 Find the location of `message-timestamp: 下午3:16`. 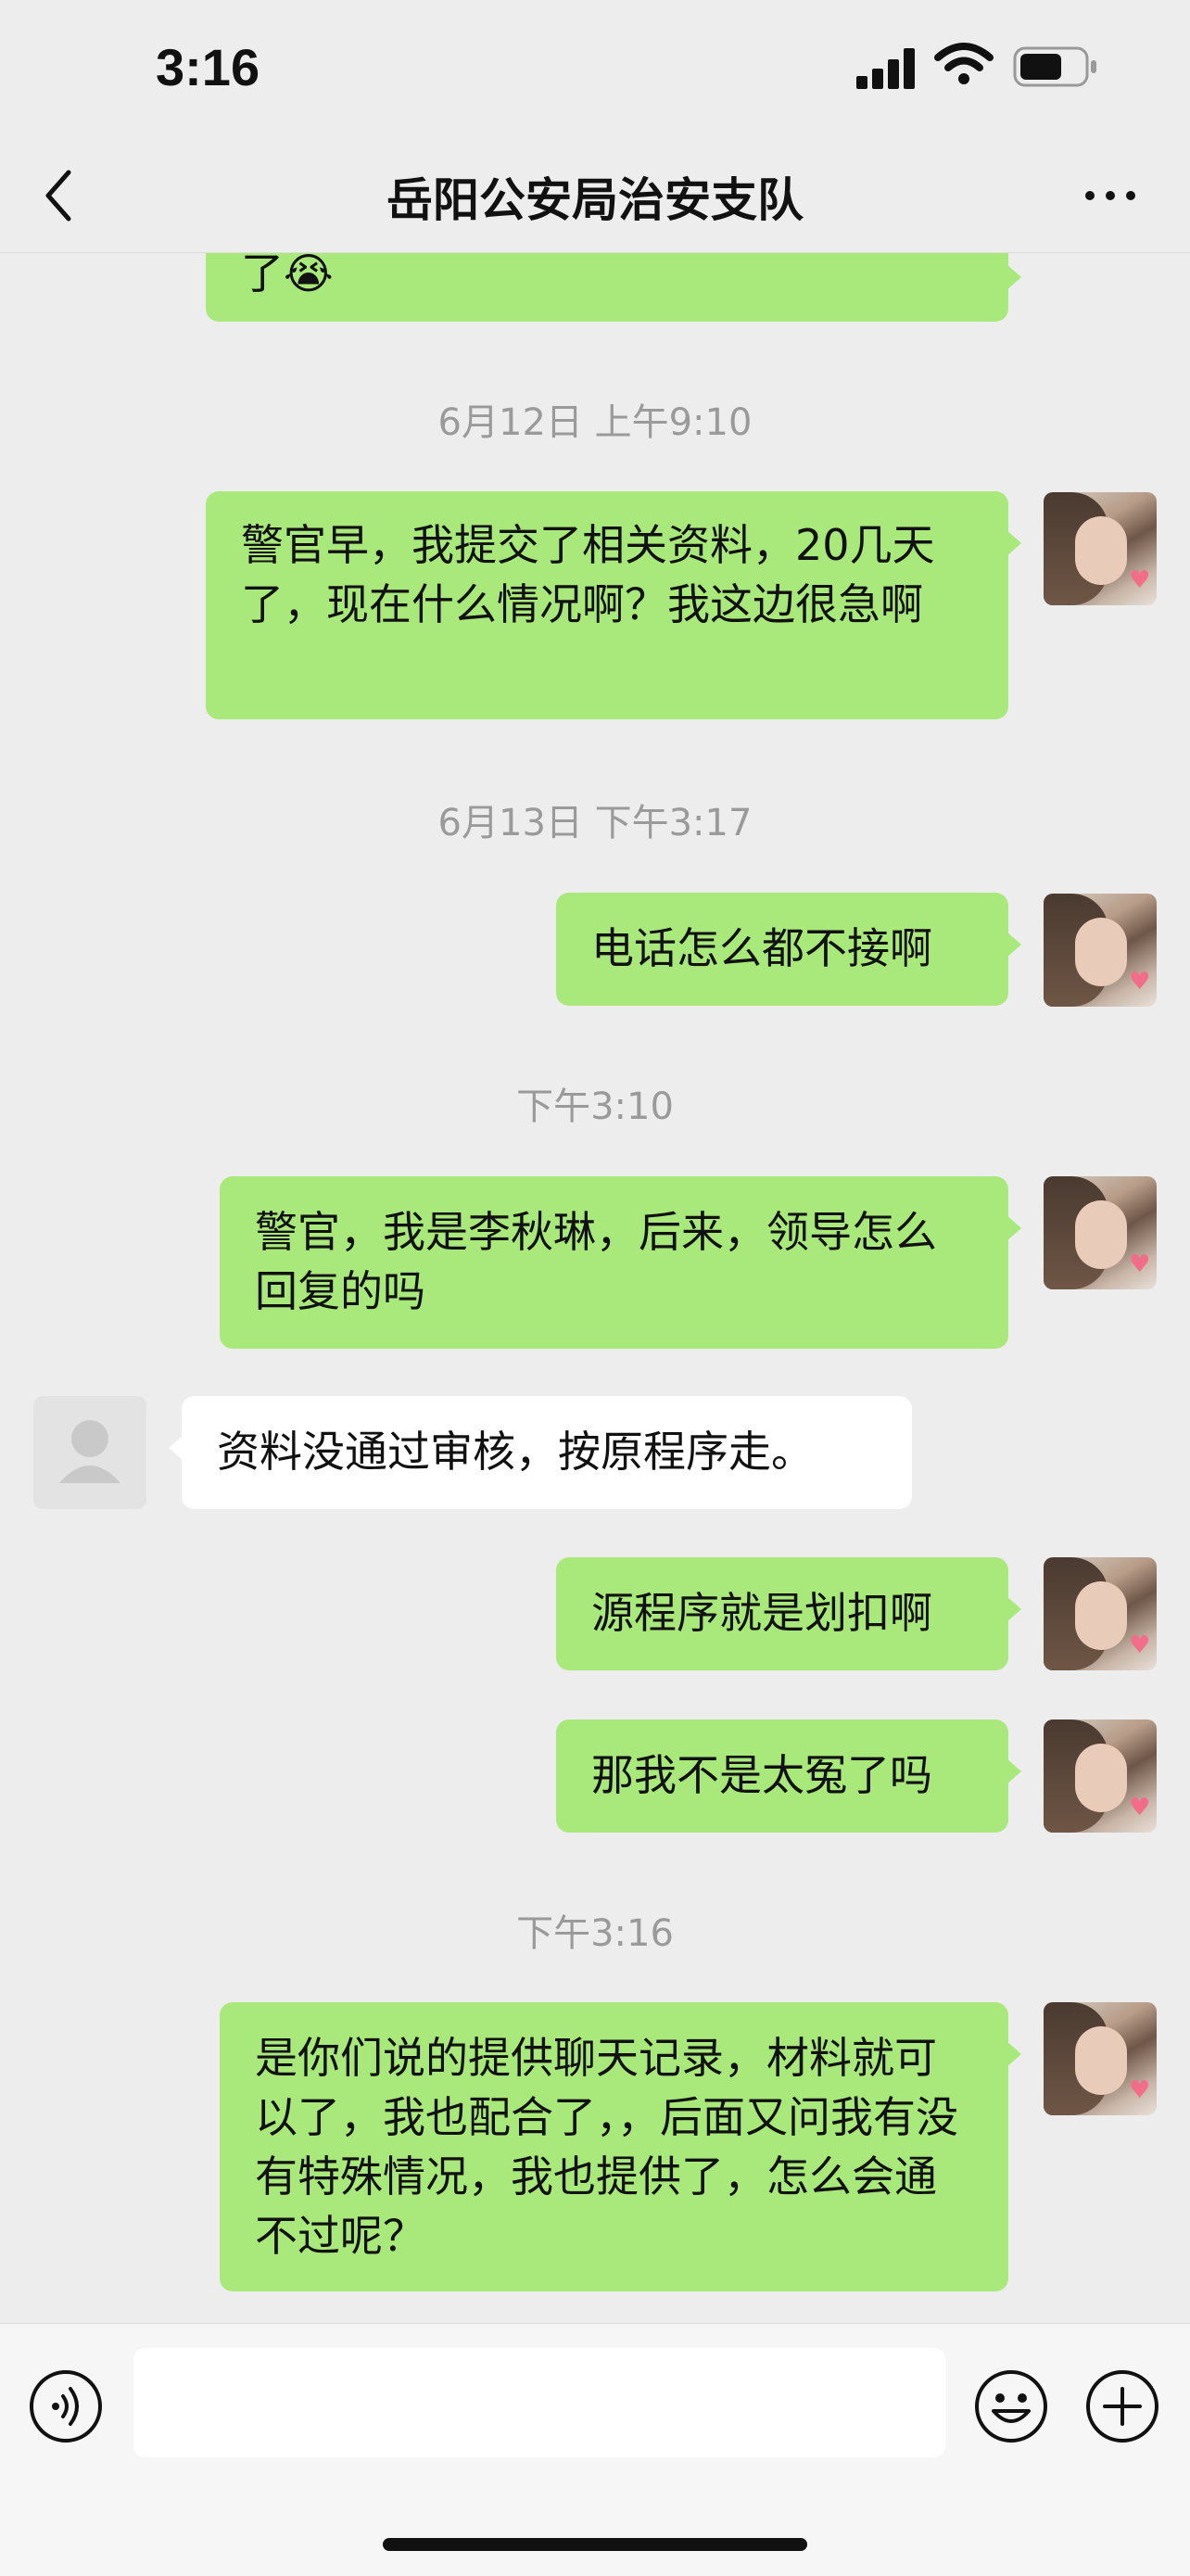

message-timestamp: 下午3:16 is located at coordinates (595, 1933).